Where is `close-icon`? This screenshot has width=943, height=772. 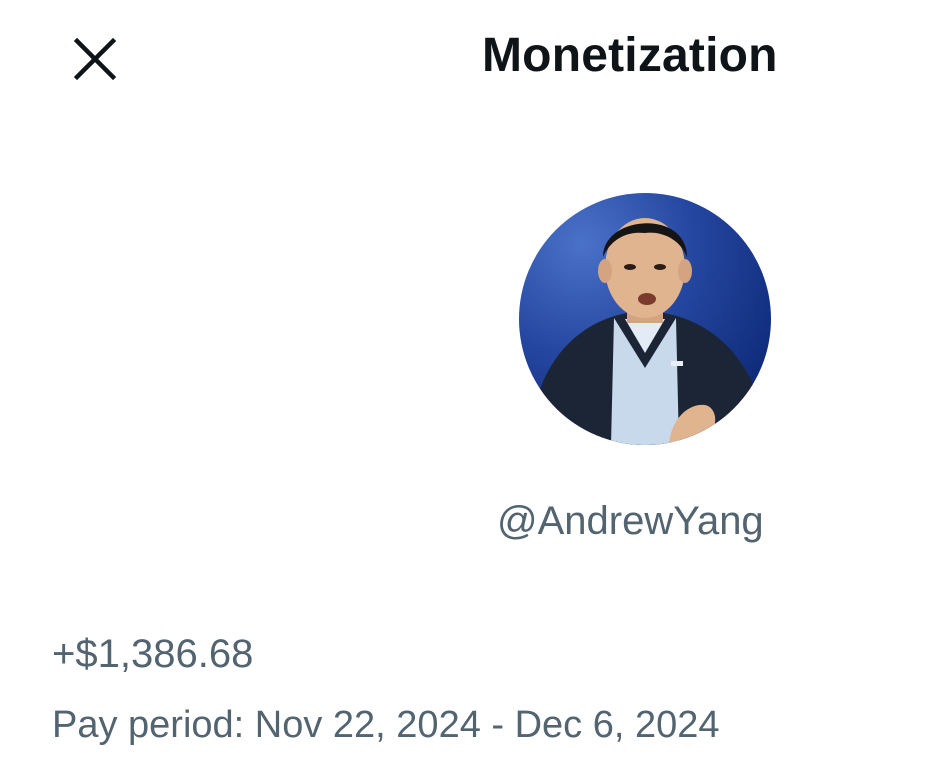
close-icon is located at coordinates (95, 59).